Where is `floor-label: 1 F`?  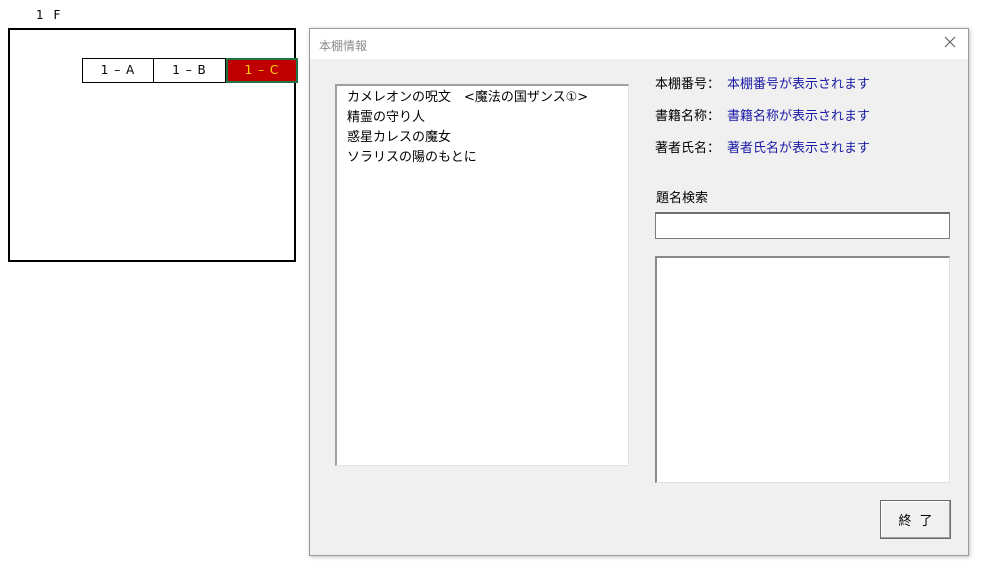
floor-label: 1 F is located at coordinates (50, 15).